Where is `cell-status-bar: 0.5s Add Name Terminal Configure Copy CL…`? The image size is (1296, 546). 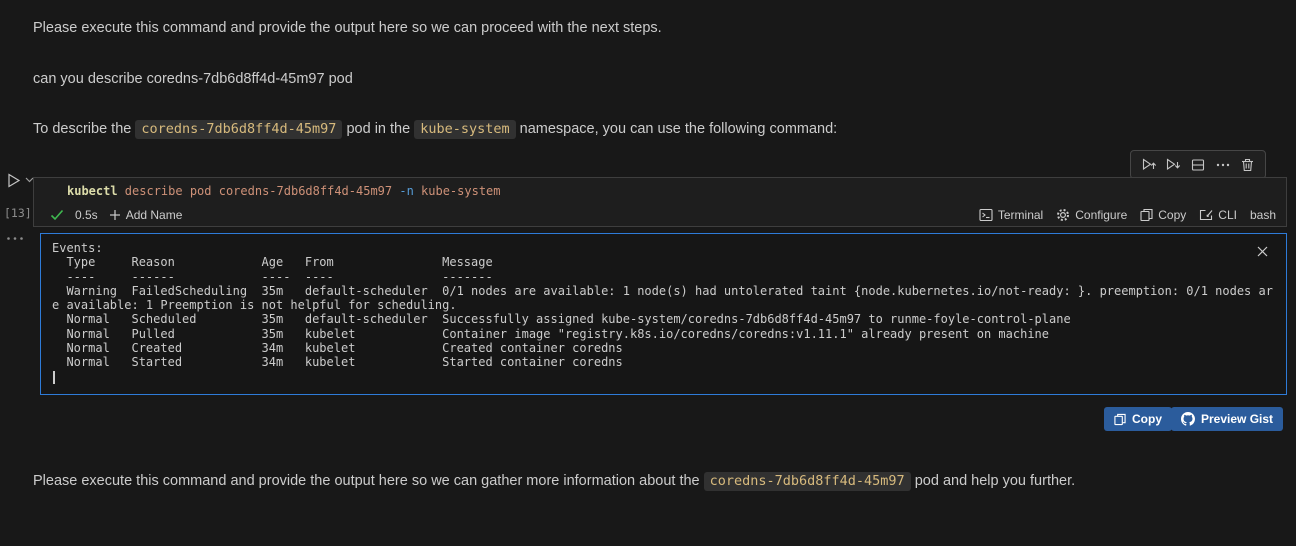 cell-status-bar: 0.5s Add Name Terminal Configure Copy CL… is located at coordinates (660, 214).